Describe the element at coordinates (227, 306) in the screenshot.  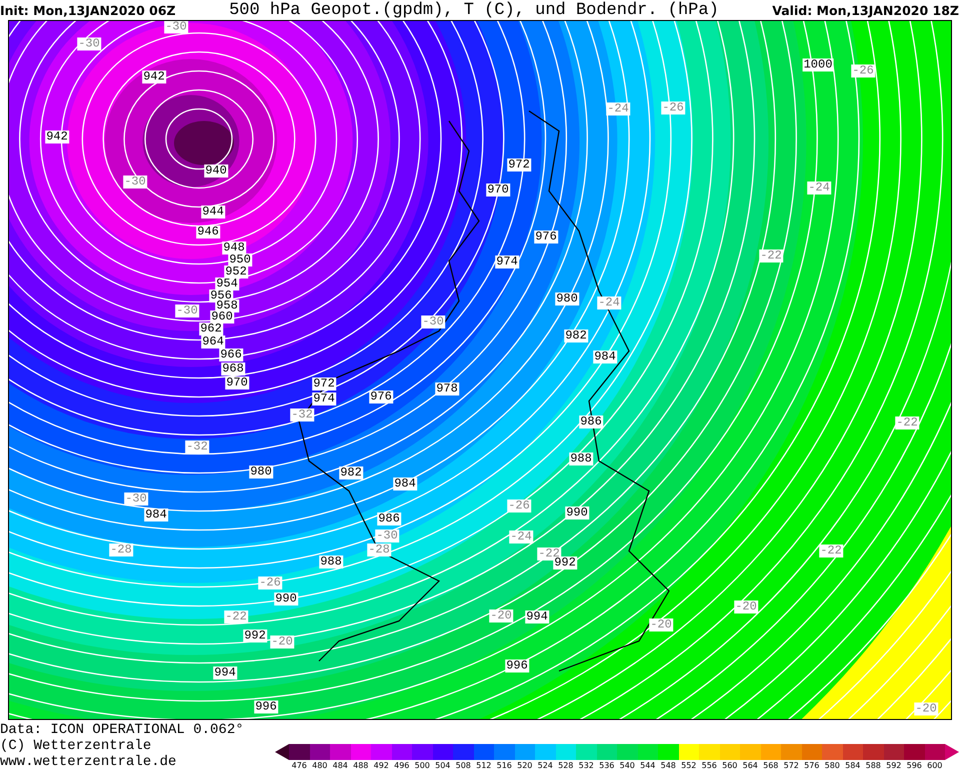
I see `pressure-label: 958` at that location.